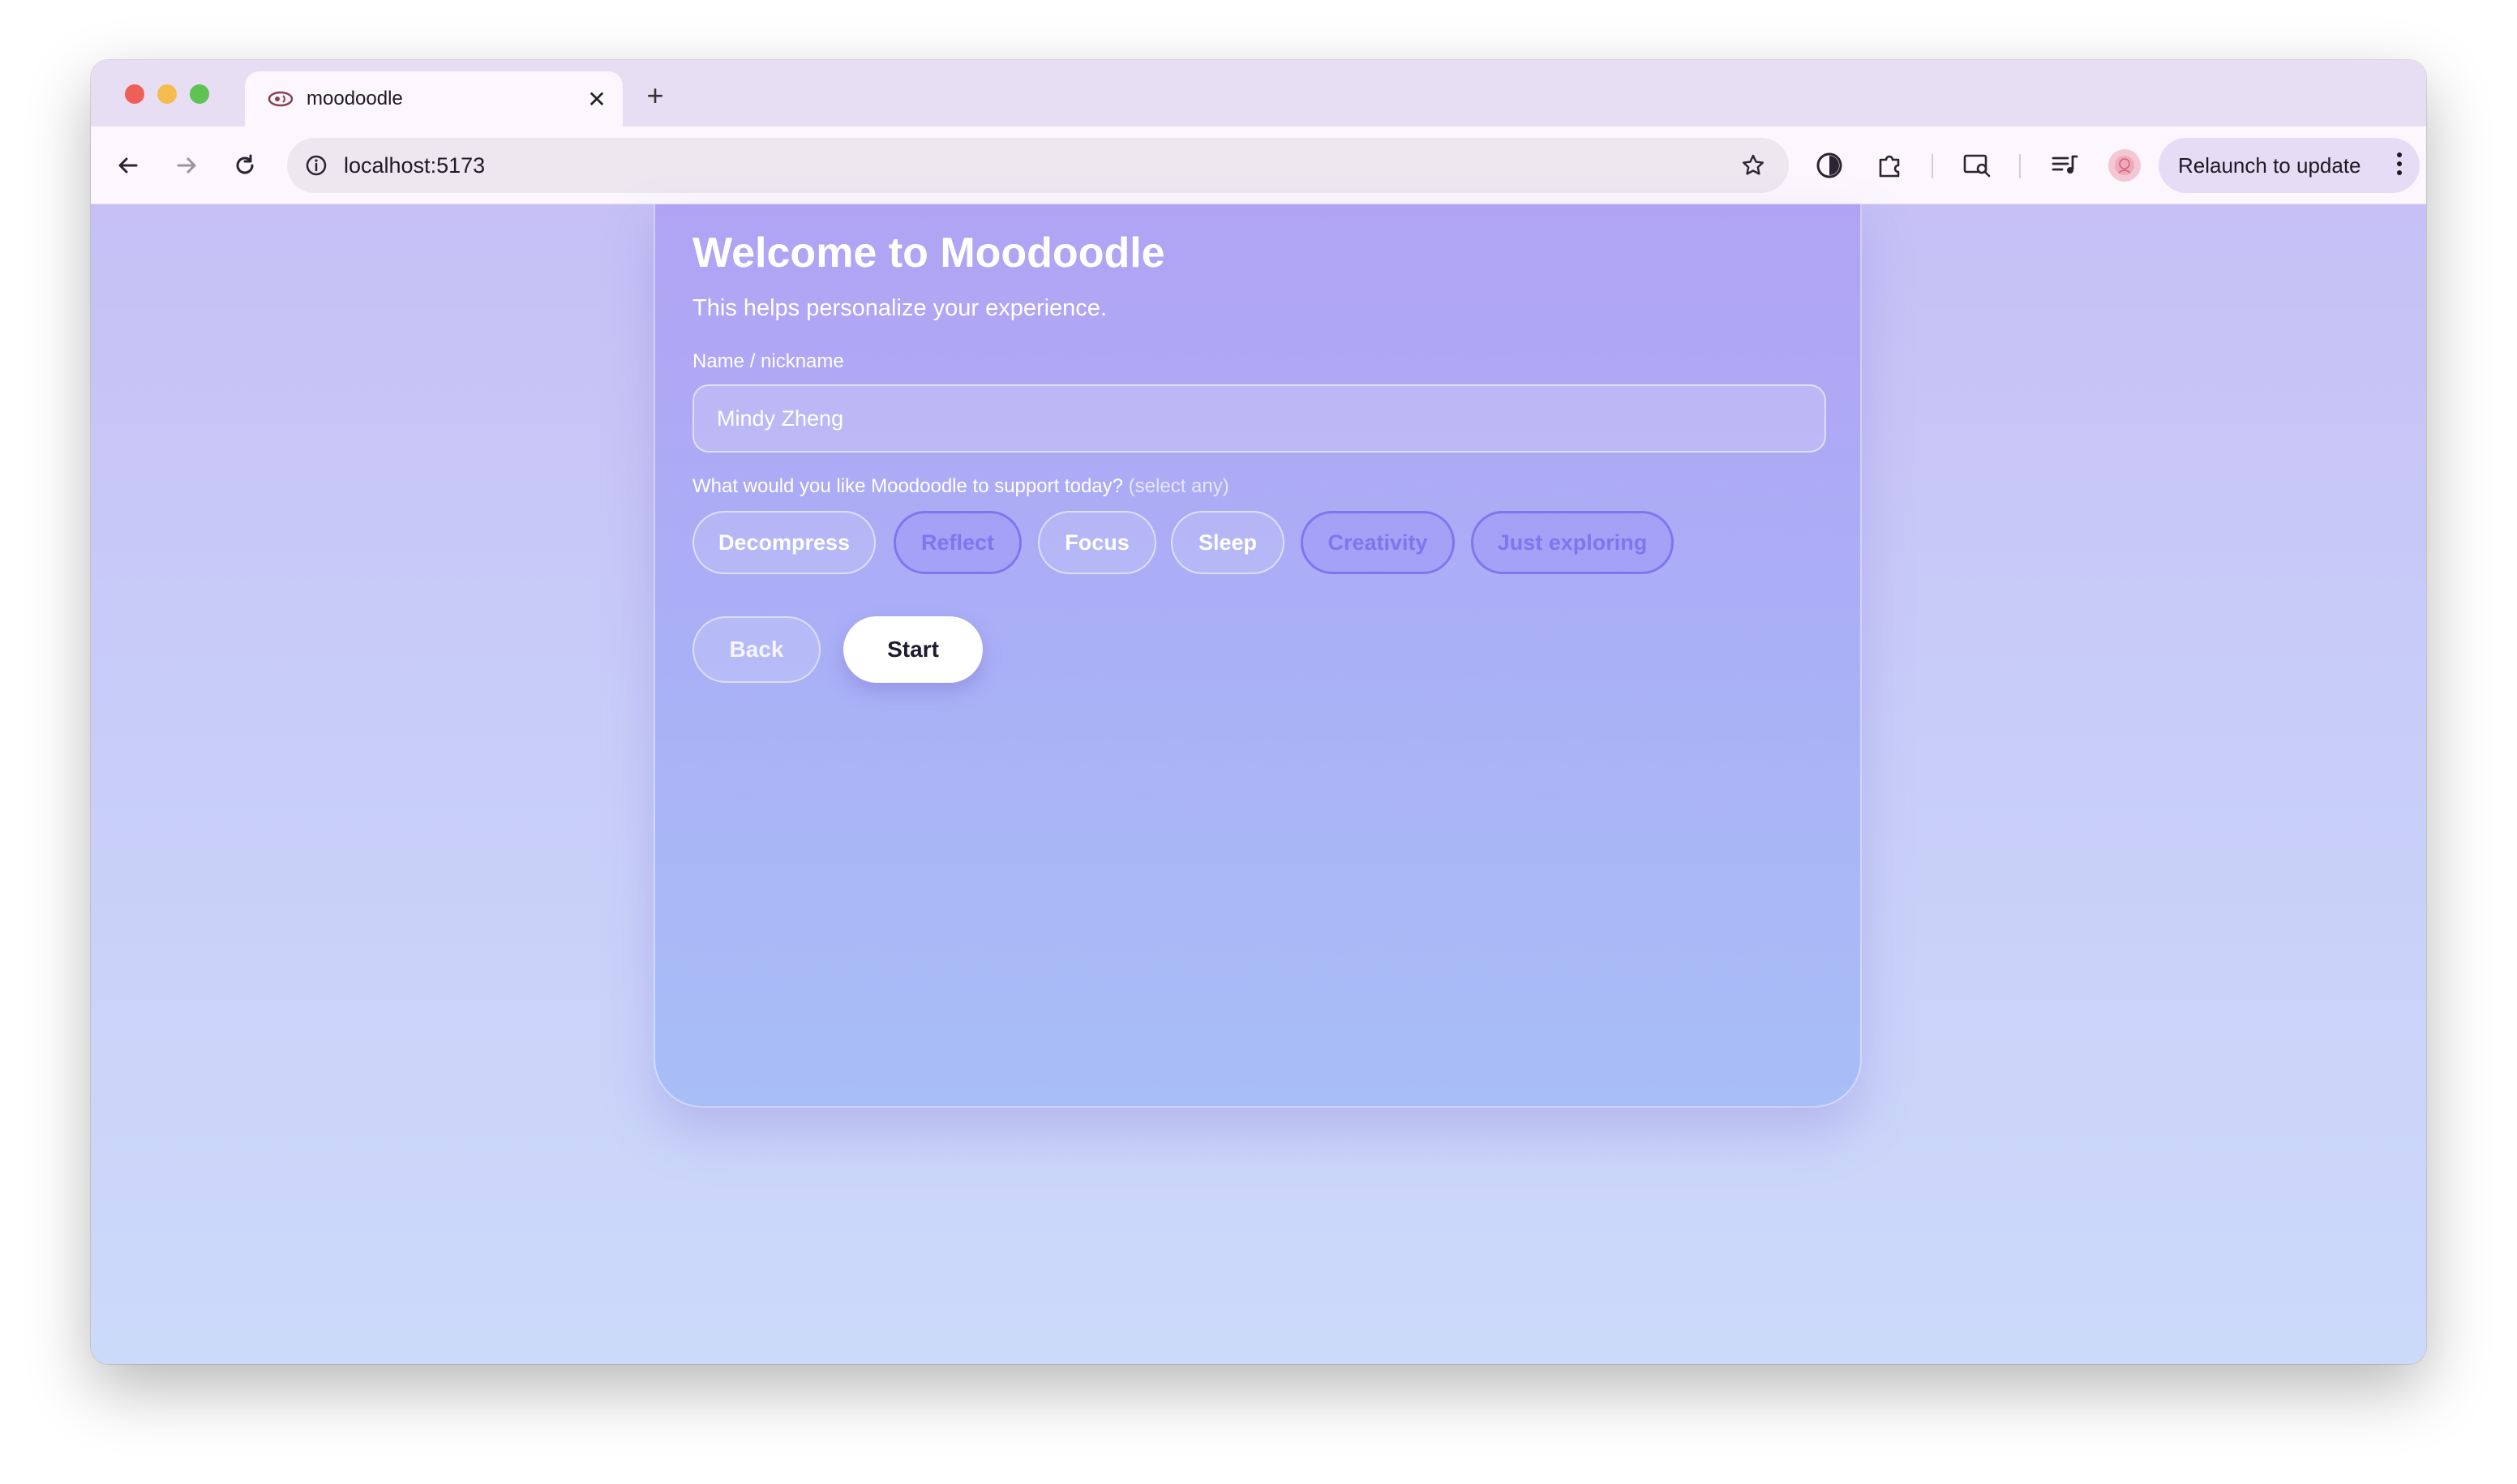 The height and width of the screenshot is (1484, 2517). I want to click on relaunch-label: Relaunch to update, so click(2269, 165).